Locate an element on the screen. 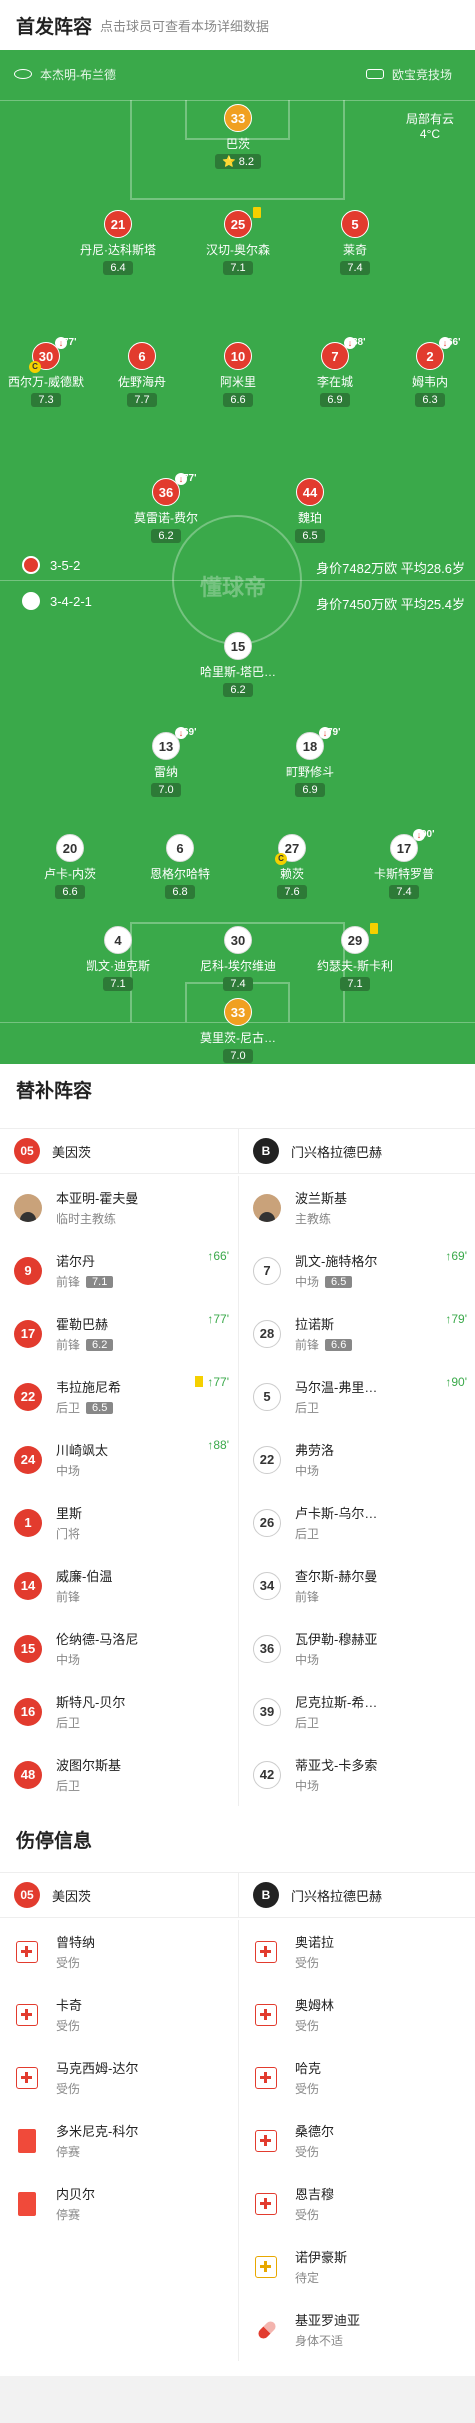 This screenshot has width=475, height=2423. player-away: 29 约瑟夫-斯卡利 7.1 is located at coordinates (355, 957).